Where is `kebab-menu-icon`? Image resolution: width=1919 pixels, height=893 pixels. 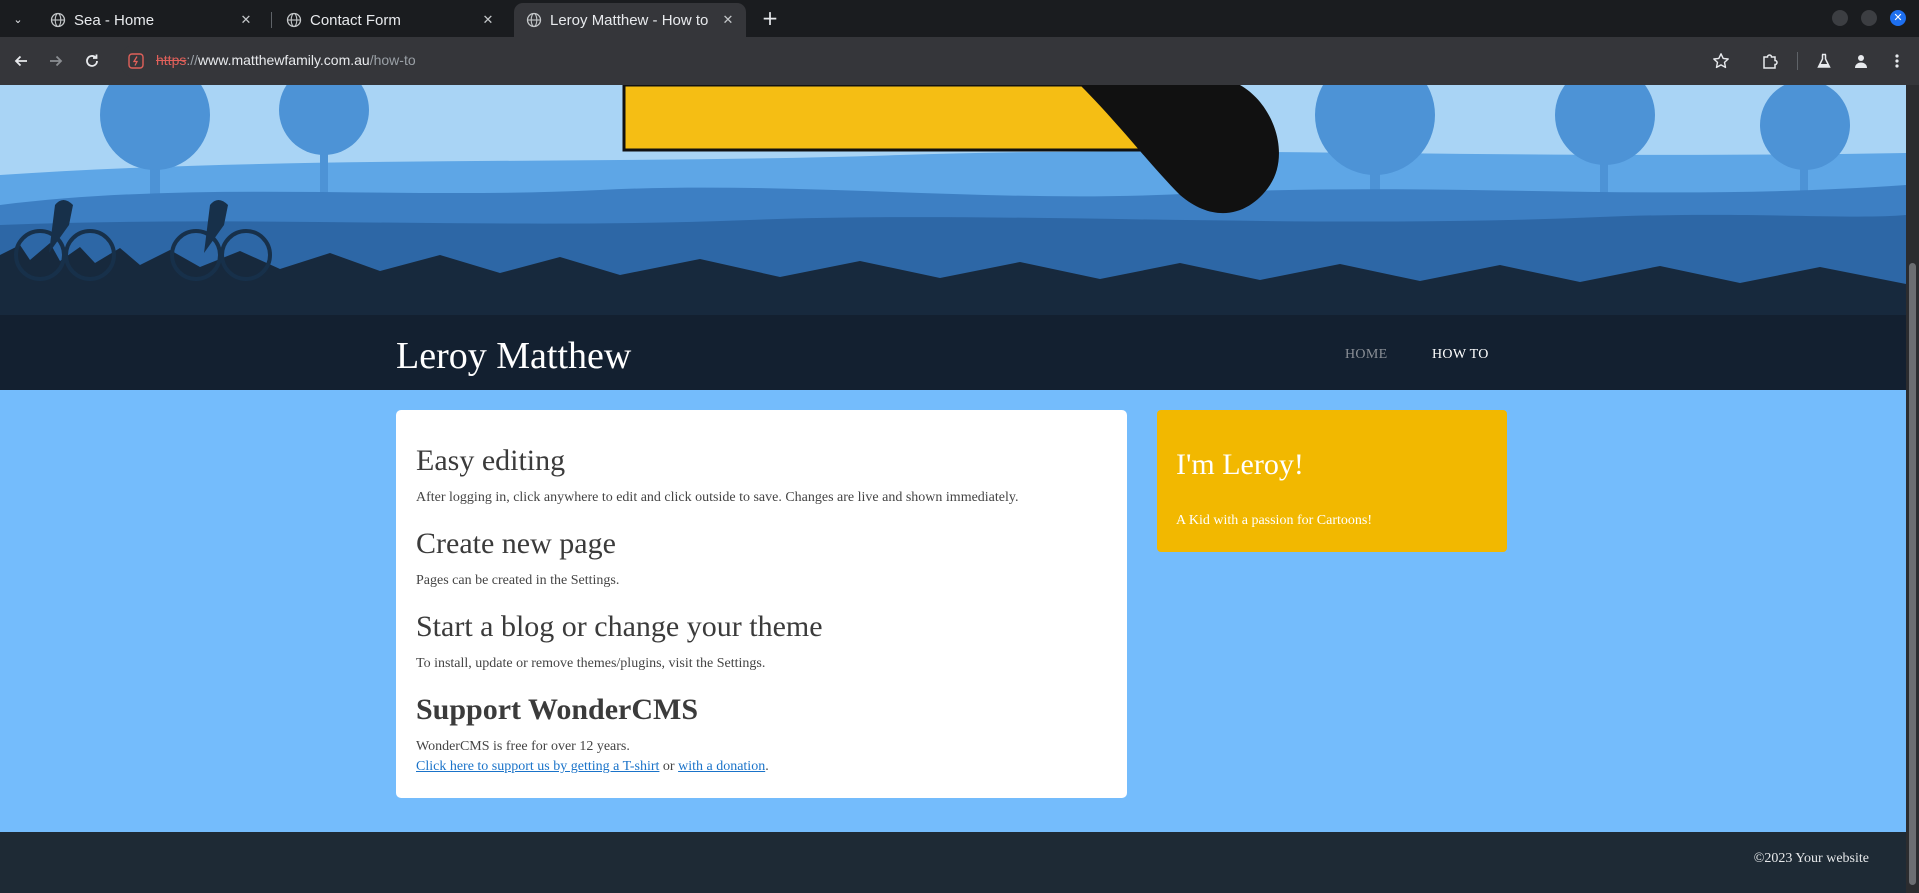 kebab-menu-icon is located at coordinates (1897, 61).